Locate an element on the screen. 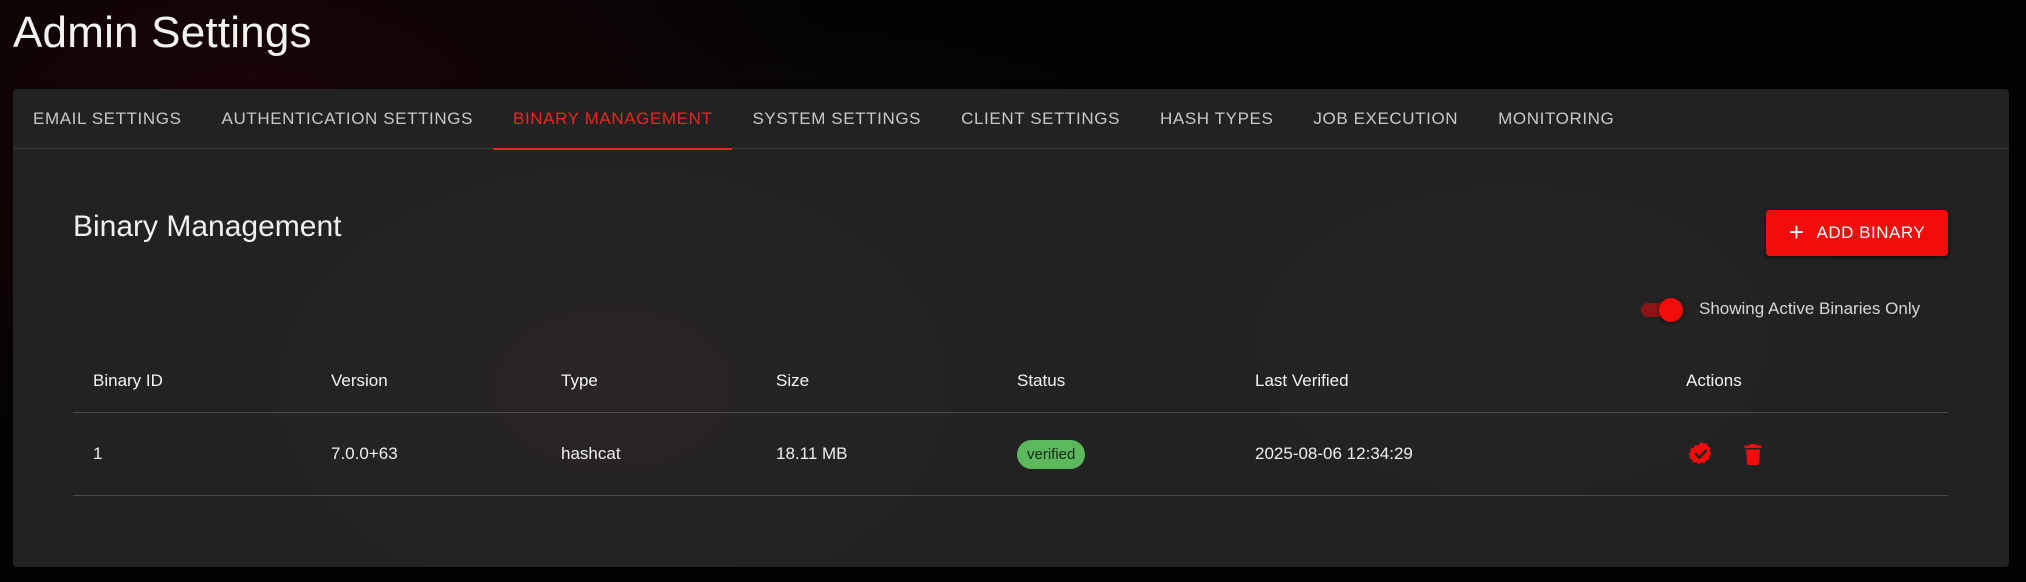 Image resolution: width=2026 pixels, height=582 pixels. cell-actions is located at coordinates (1807, 454).